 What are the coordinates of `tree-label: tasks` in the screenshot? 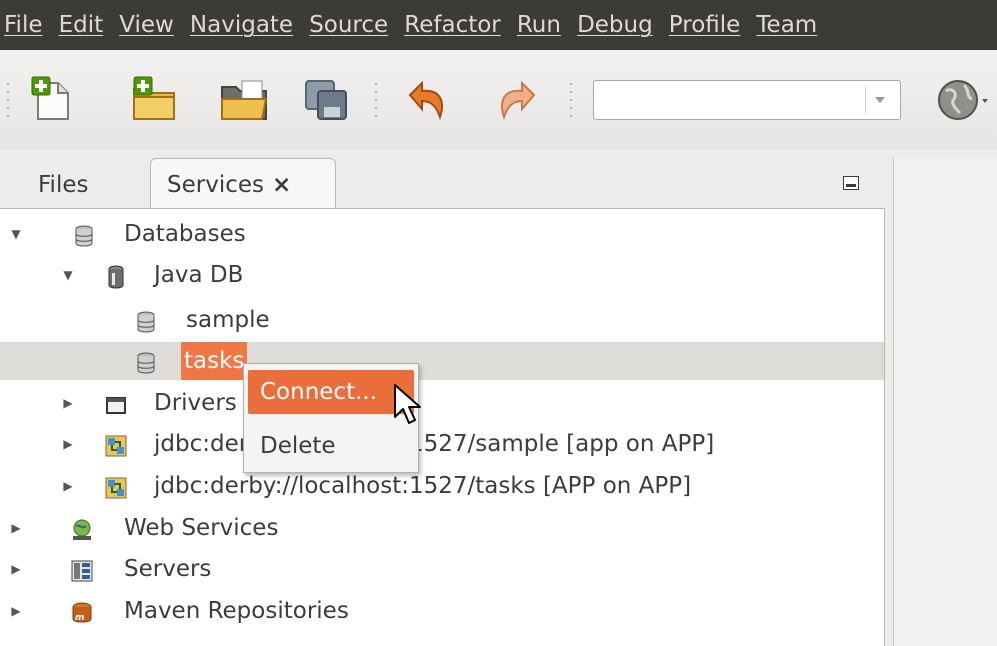 It's located at (214, 361).